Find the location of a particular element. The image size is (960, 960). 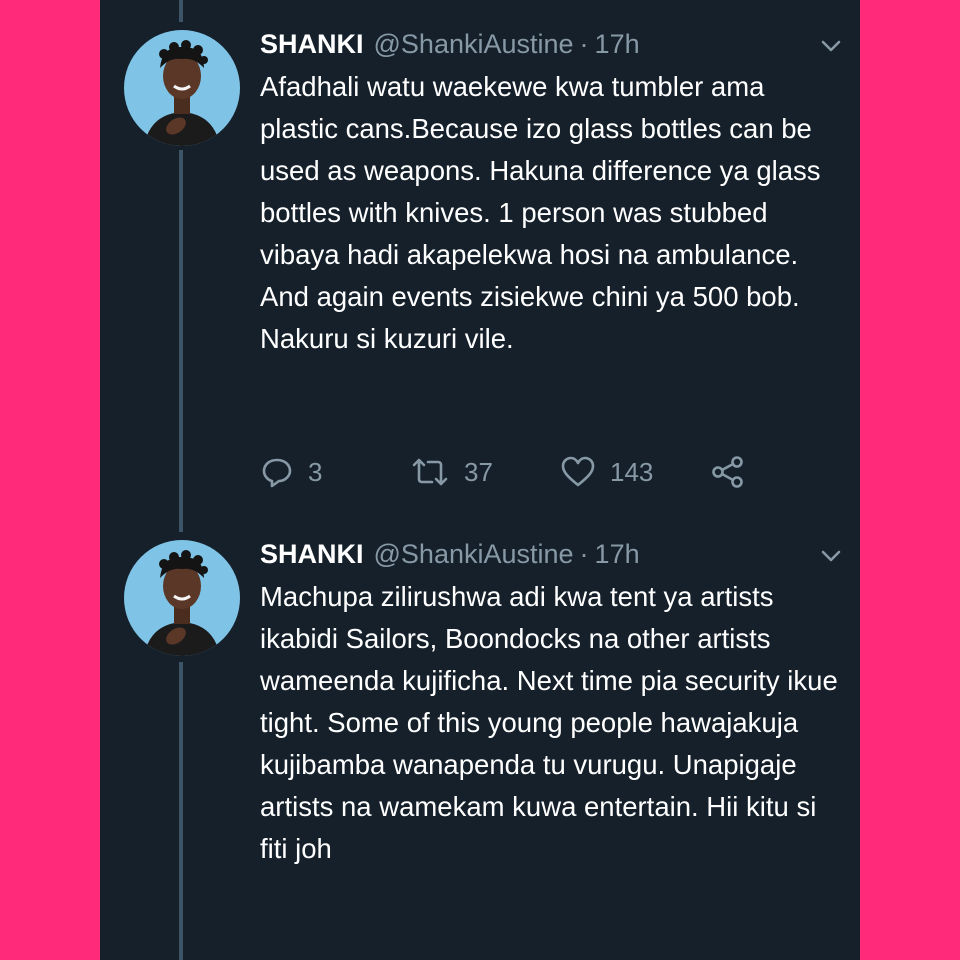

share-icon is located at coordinates (728, 472).